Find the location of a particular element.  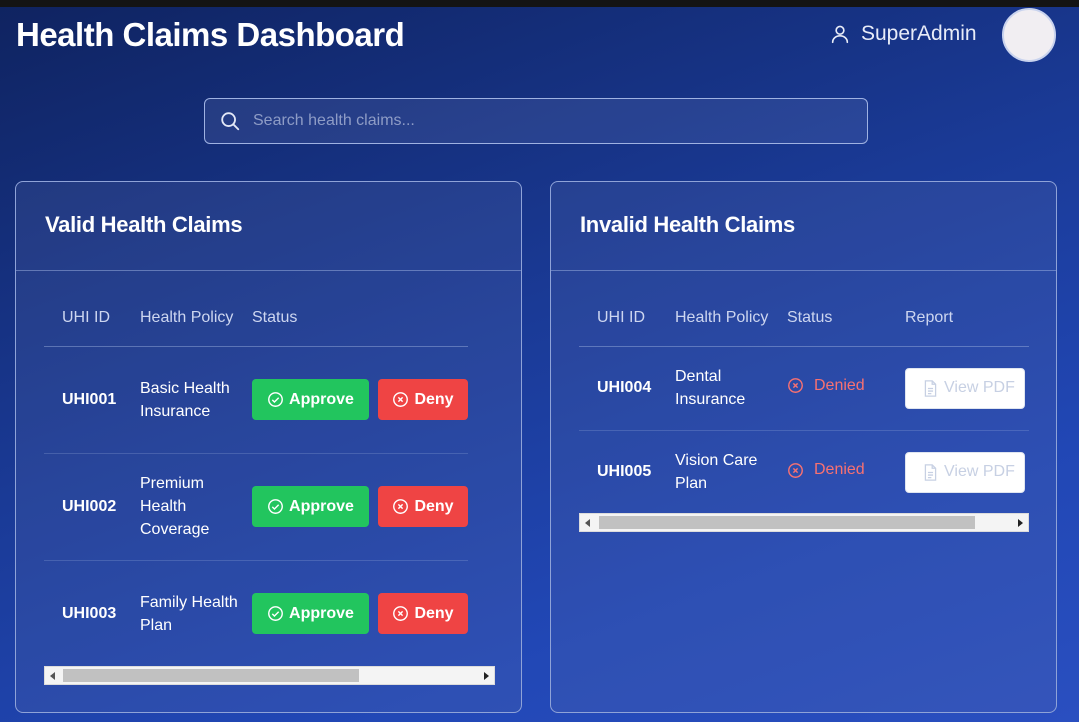

search-bar is located at coordinates (536, 121).